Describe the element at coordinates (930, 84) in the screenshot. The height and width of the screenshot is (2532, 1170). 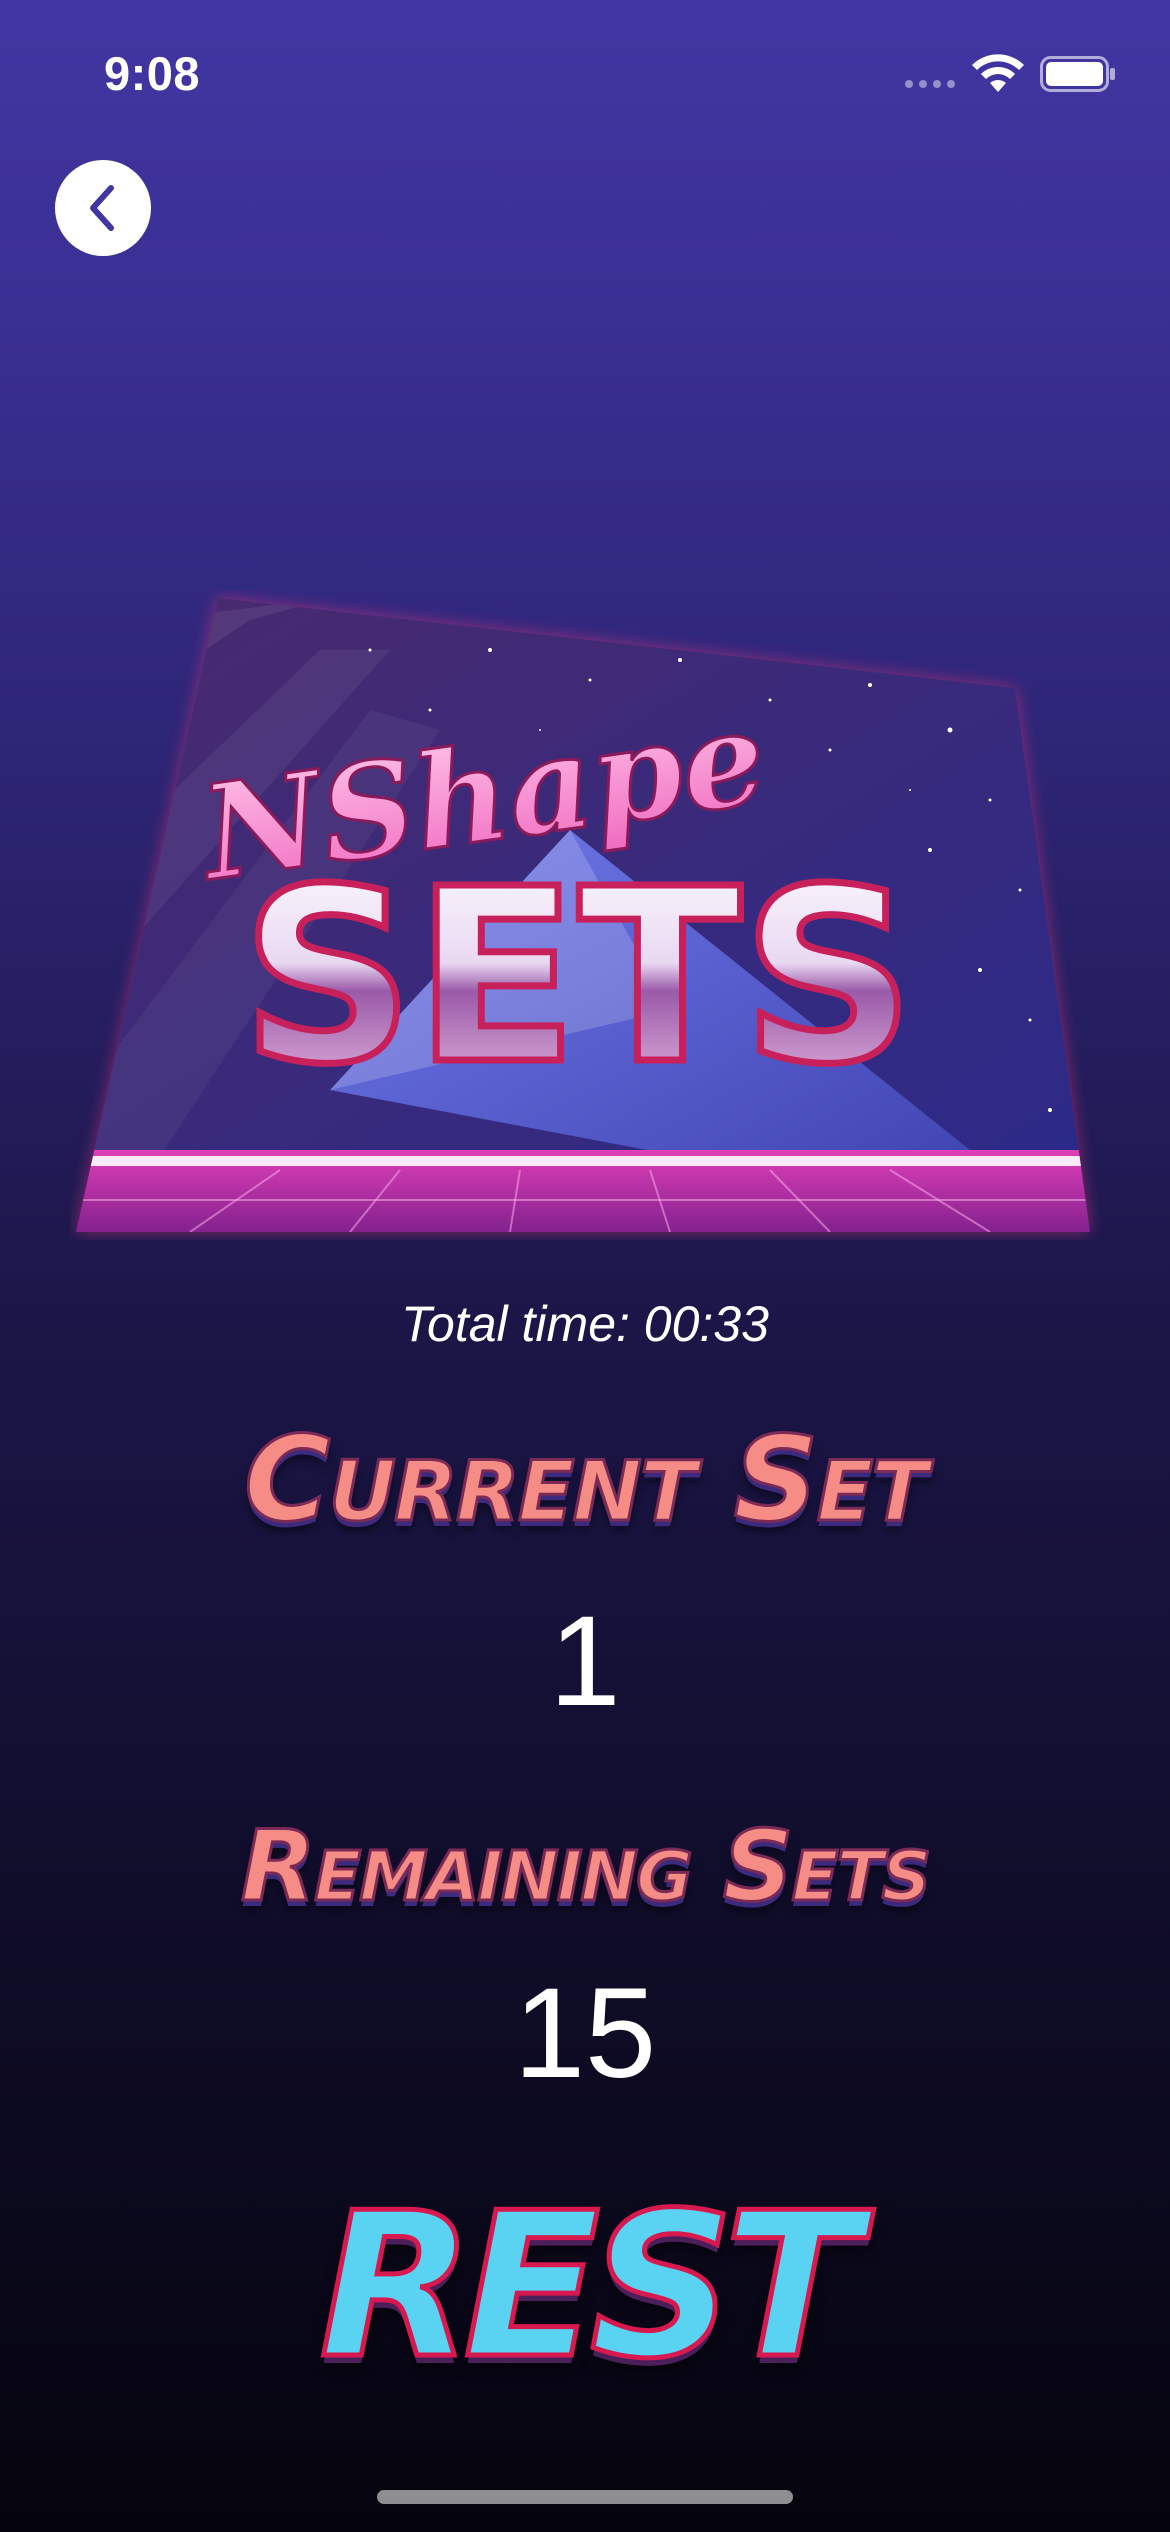
I see `signal-dots-icon` at that location.